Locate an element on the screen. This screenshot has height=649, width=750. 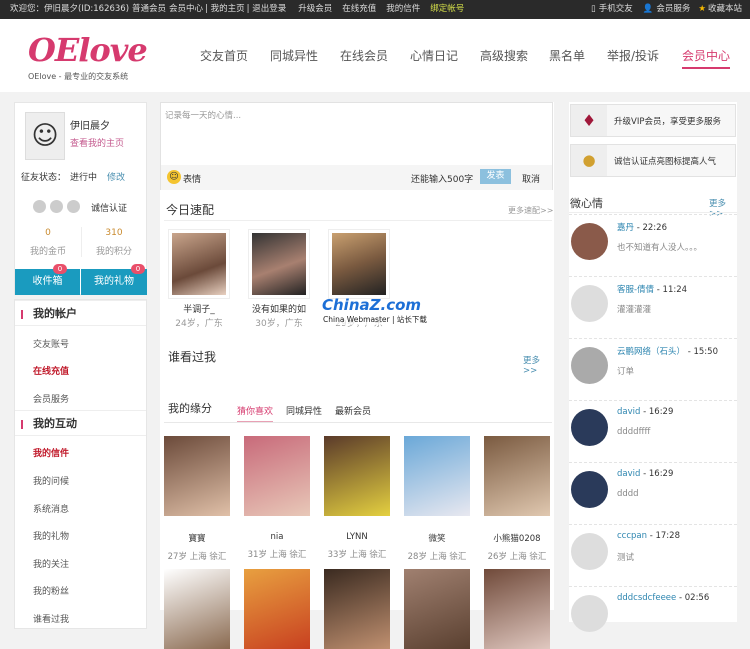
nav-diary: 心情日记 is located at coordinates (434, 55).